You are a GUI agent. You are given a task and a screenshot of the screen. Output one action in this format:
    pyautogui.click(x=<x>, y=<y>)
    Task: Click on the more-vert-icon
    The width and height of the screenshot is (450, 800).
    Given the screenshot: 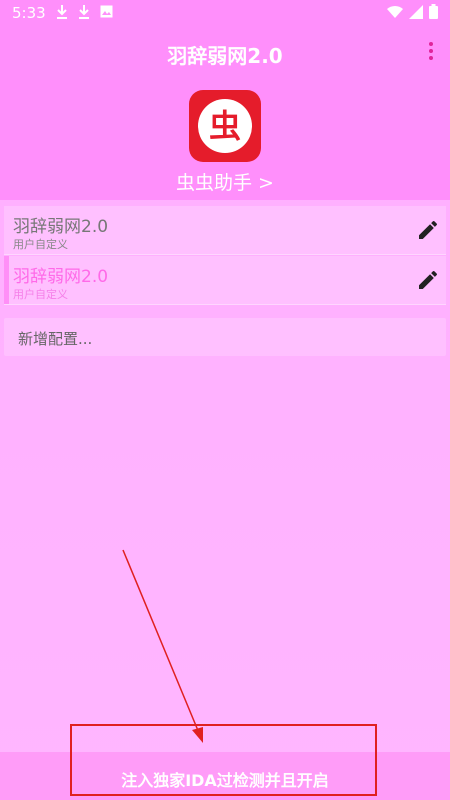 What is the action you would take?
    pyautogui.click(x=431, y=53)
    